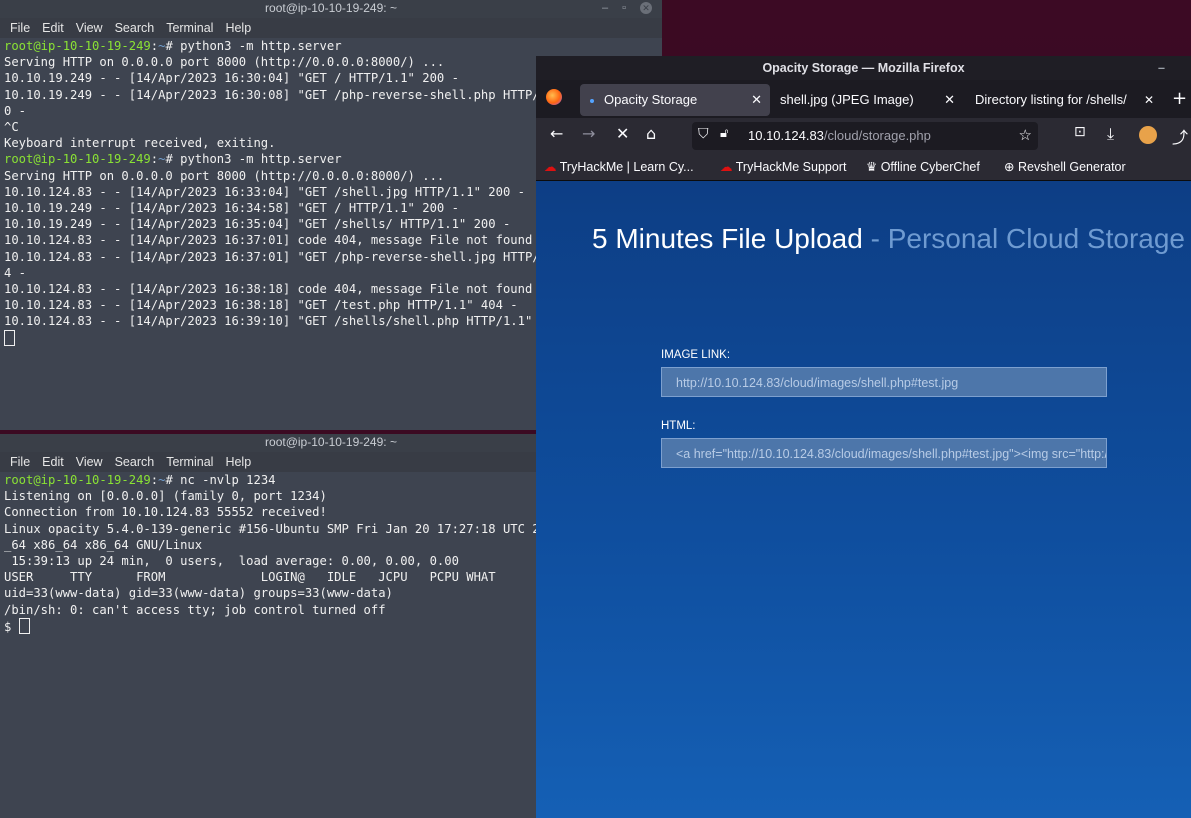 The height and width of the screenshot is (818, 1191). Describe the element at coordinates (651, 133) in the screenshot. I see `home-icon: ⌂` at that location.